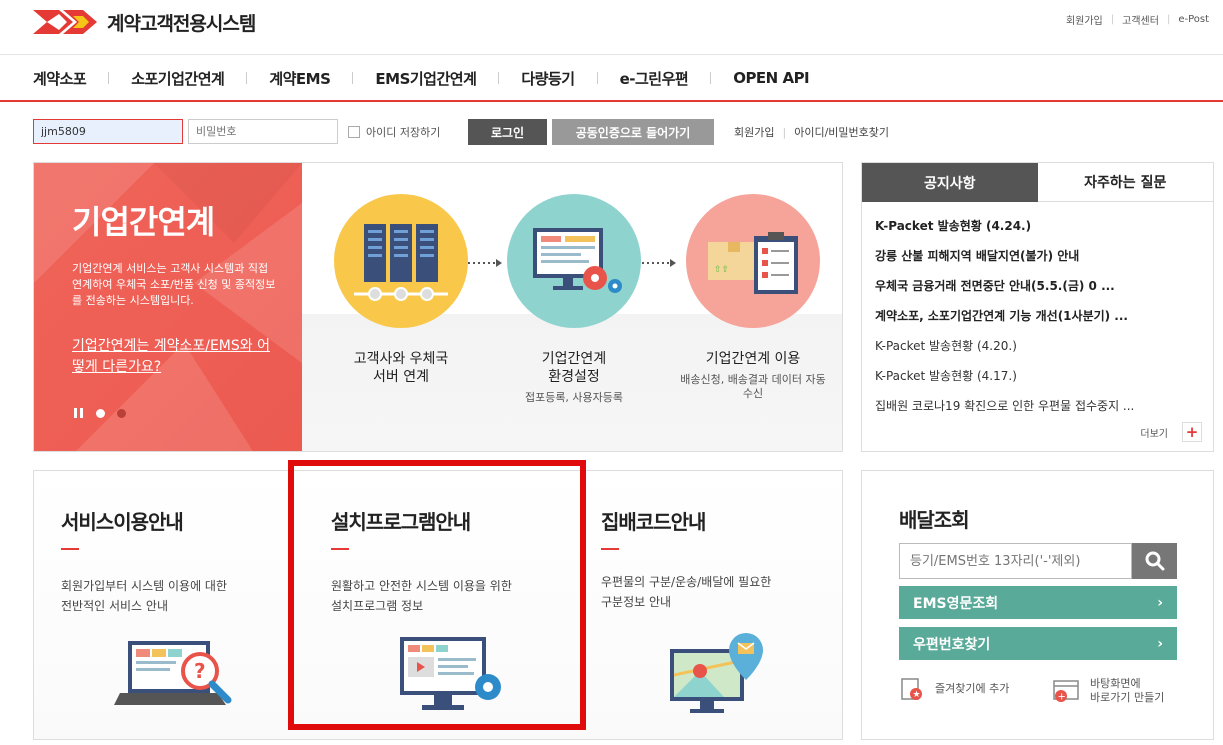  Describe the element at coordinates (181, 23) in the screenshot. I see `site-title: 계약고객전용시스템` at that location.